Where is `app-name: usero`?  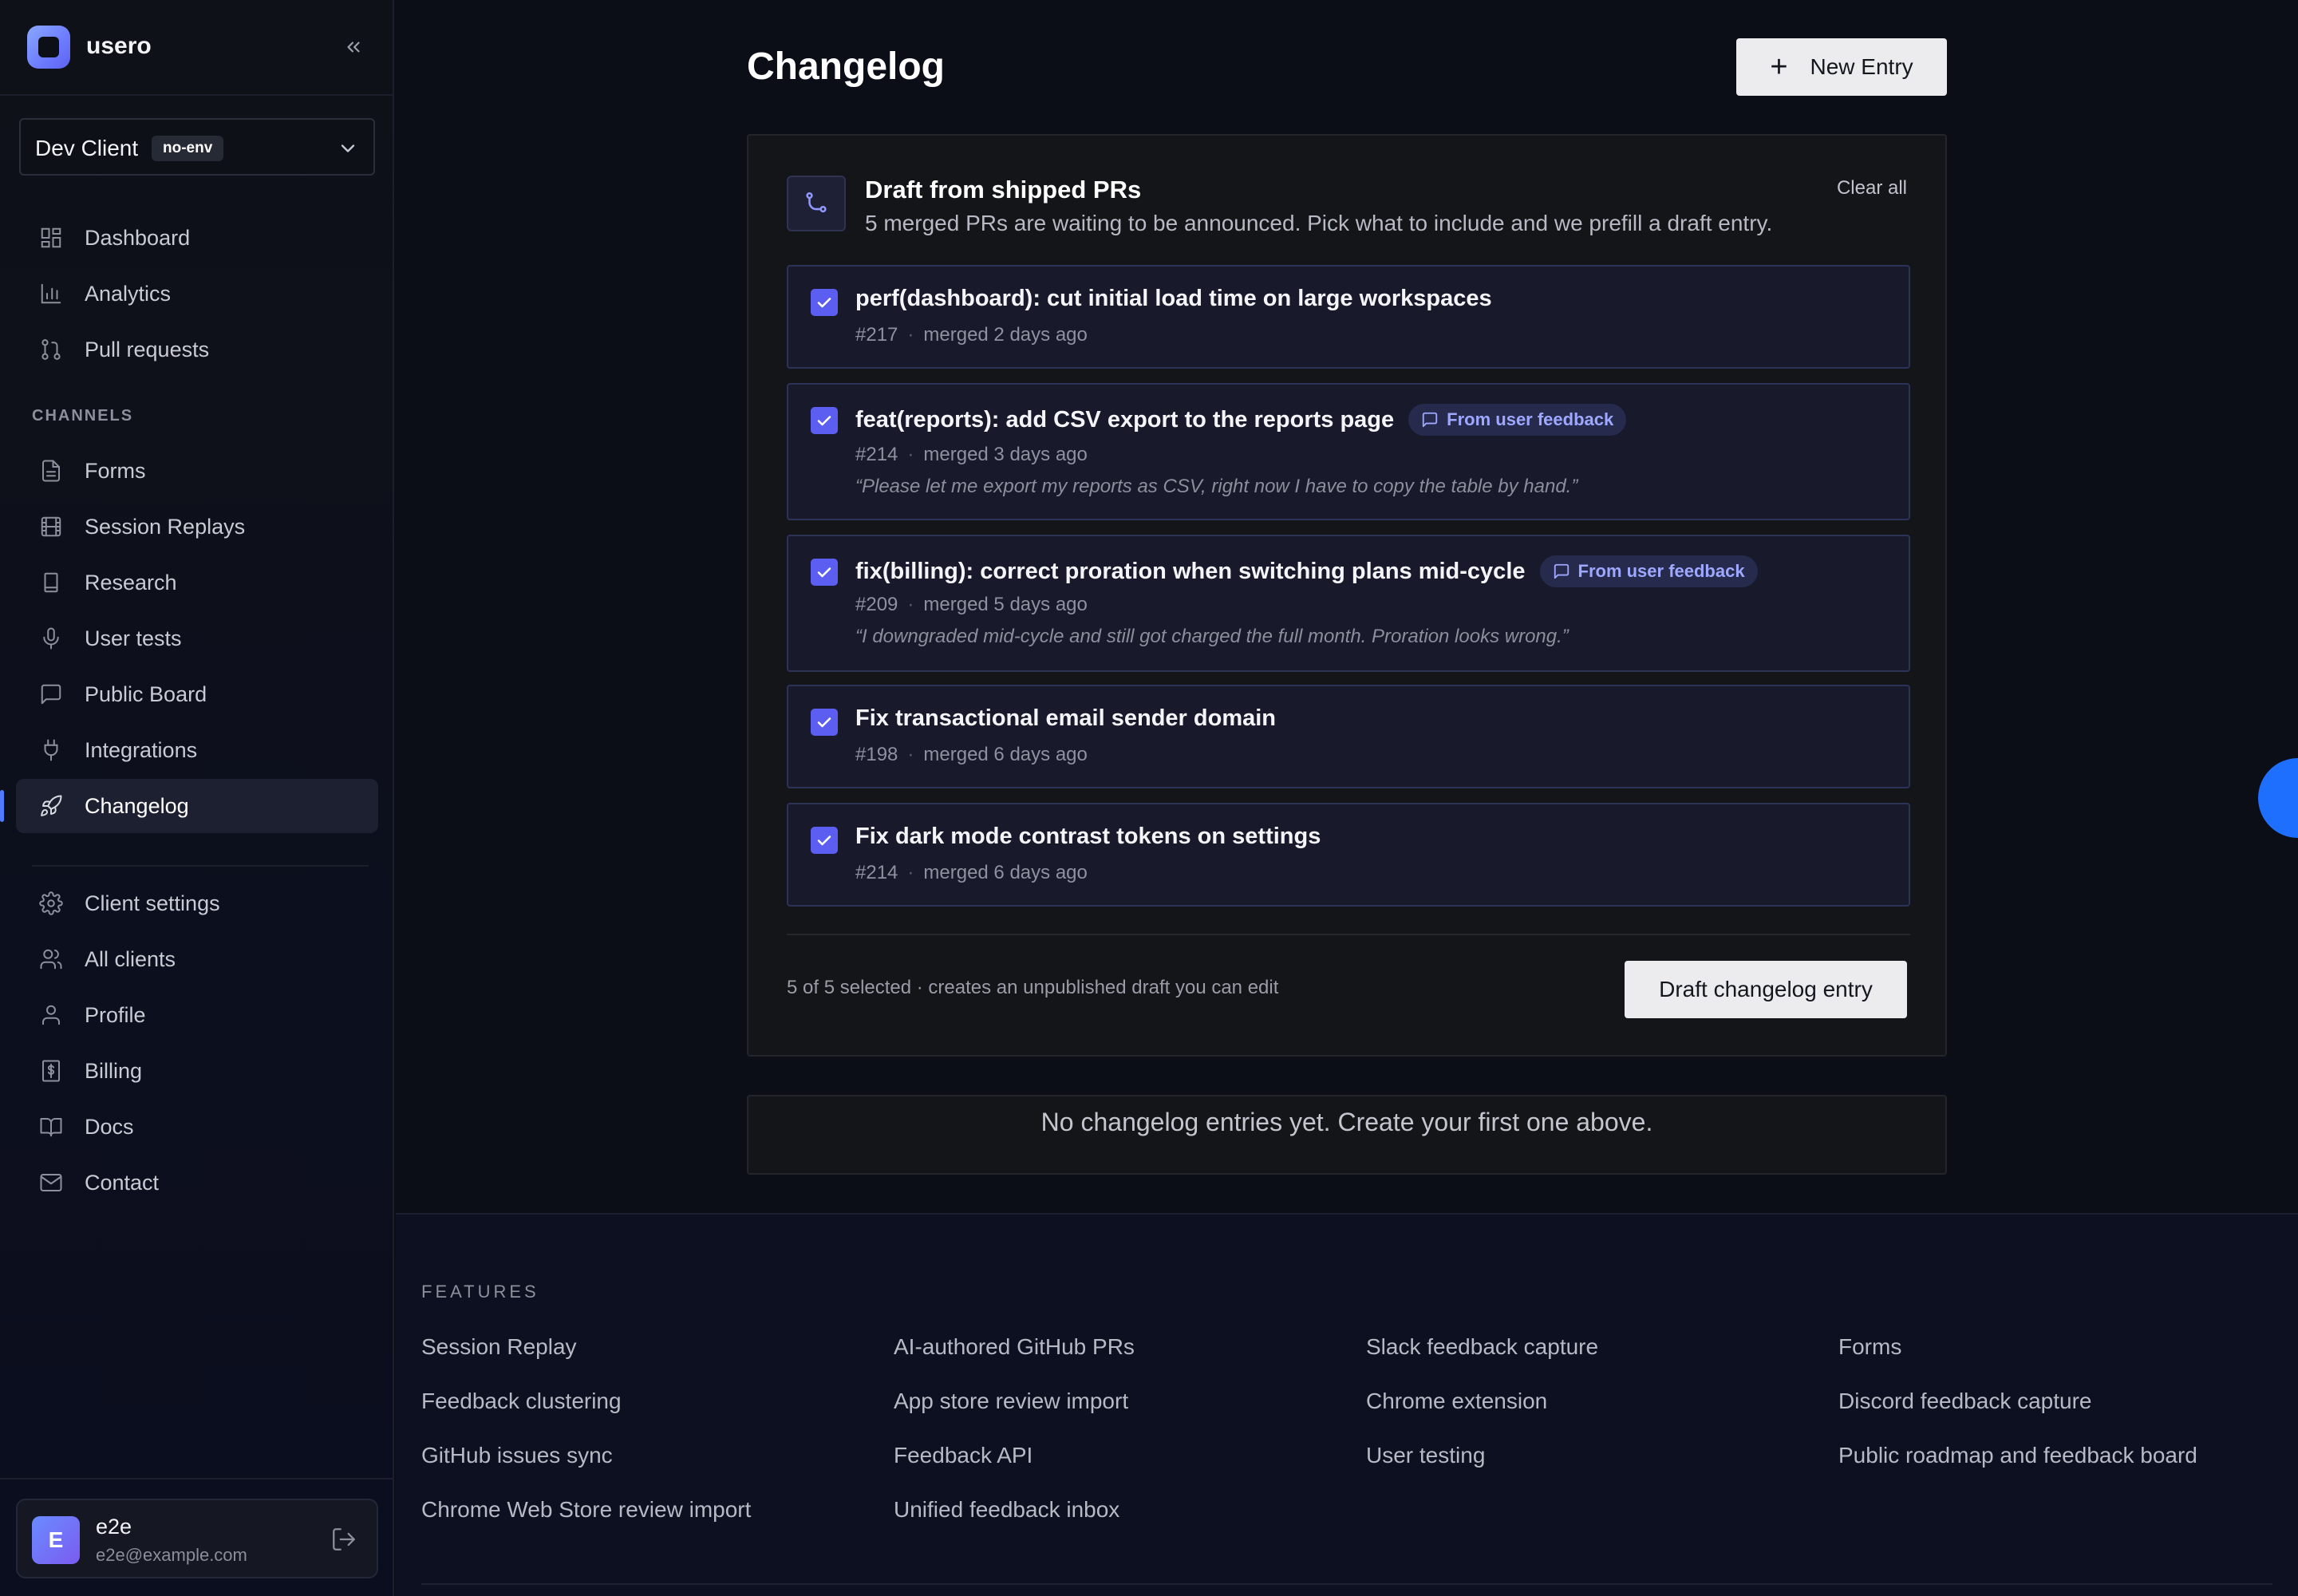
app-name: usero is located at coordinates (119, 46).